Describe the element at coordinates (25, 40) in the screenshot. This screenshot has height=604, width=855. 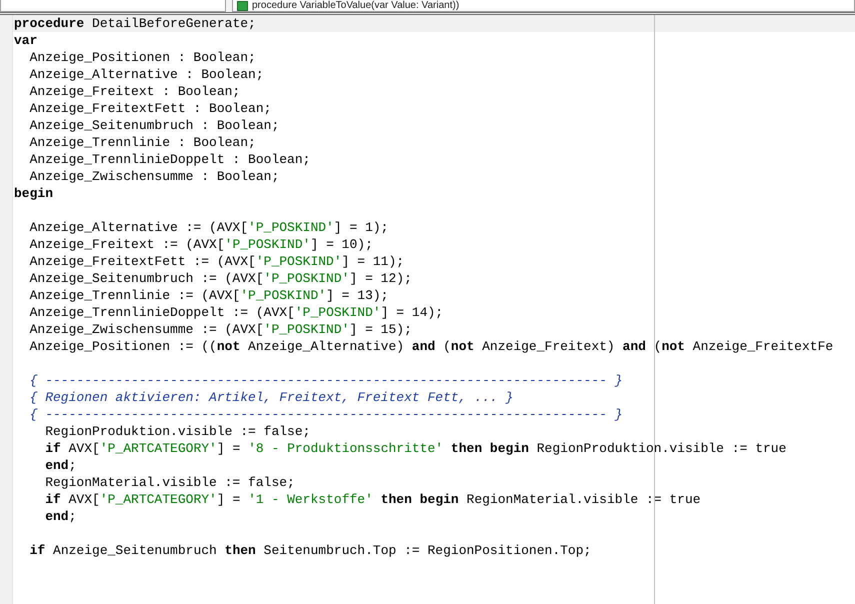
I see `code-line: var` at that location.